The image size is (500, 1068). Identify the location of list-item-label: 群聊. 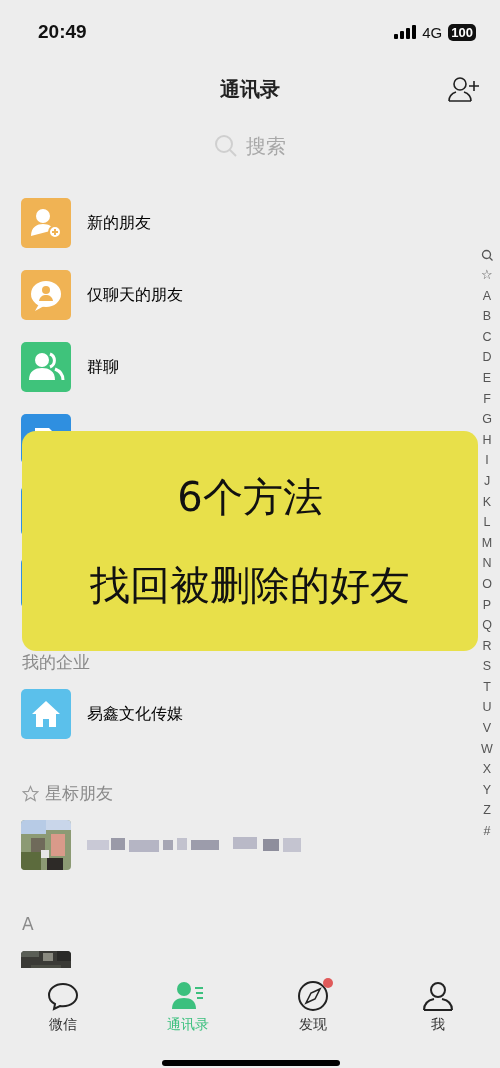
(103, 367).